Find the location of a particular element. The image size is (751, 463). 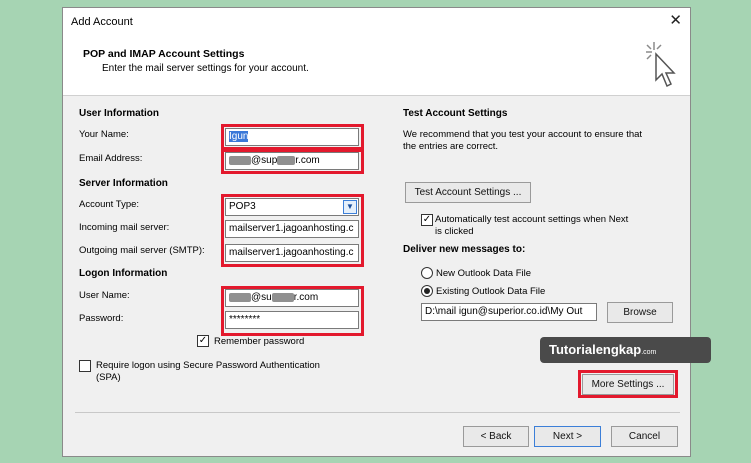

server-info-heading: Server Information is located at coordinates (123, 183).